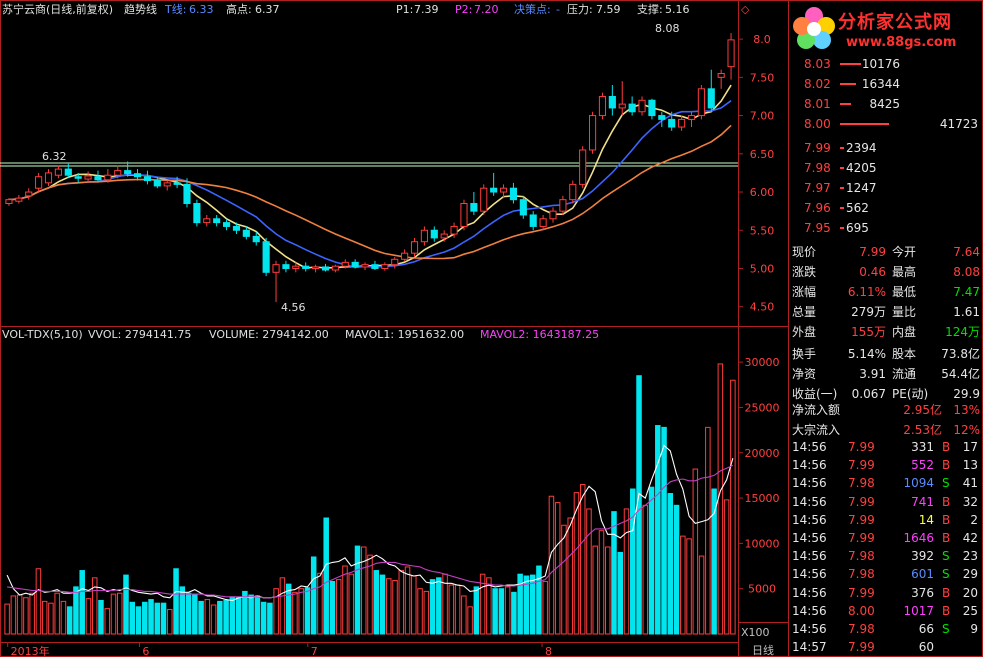 This screenshot has width=983, height=657. Describe the element at coordinates (886, 647) in the screenshot. I see `tick-row: 14:57 7.99 60` at that location.